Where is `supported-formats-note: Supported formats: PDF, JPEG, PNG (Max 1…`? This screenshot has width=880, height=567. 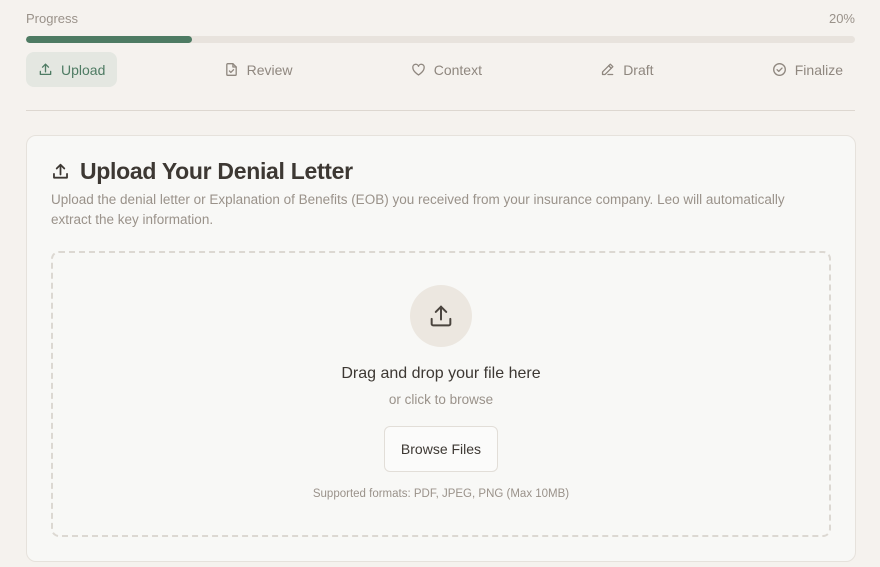 supported-formats-note: Supported formats: PDF, JPEG, PNG (Max 1… is located at coordinates (441, 494).